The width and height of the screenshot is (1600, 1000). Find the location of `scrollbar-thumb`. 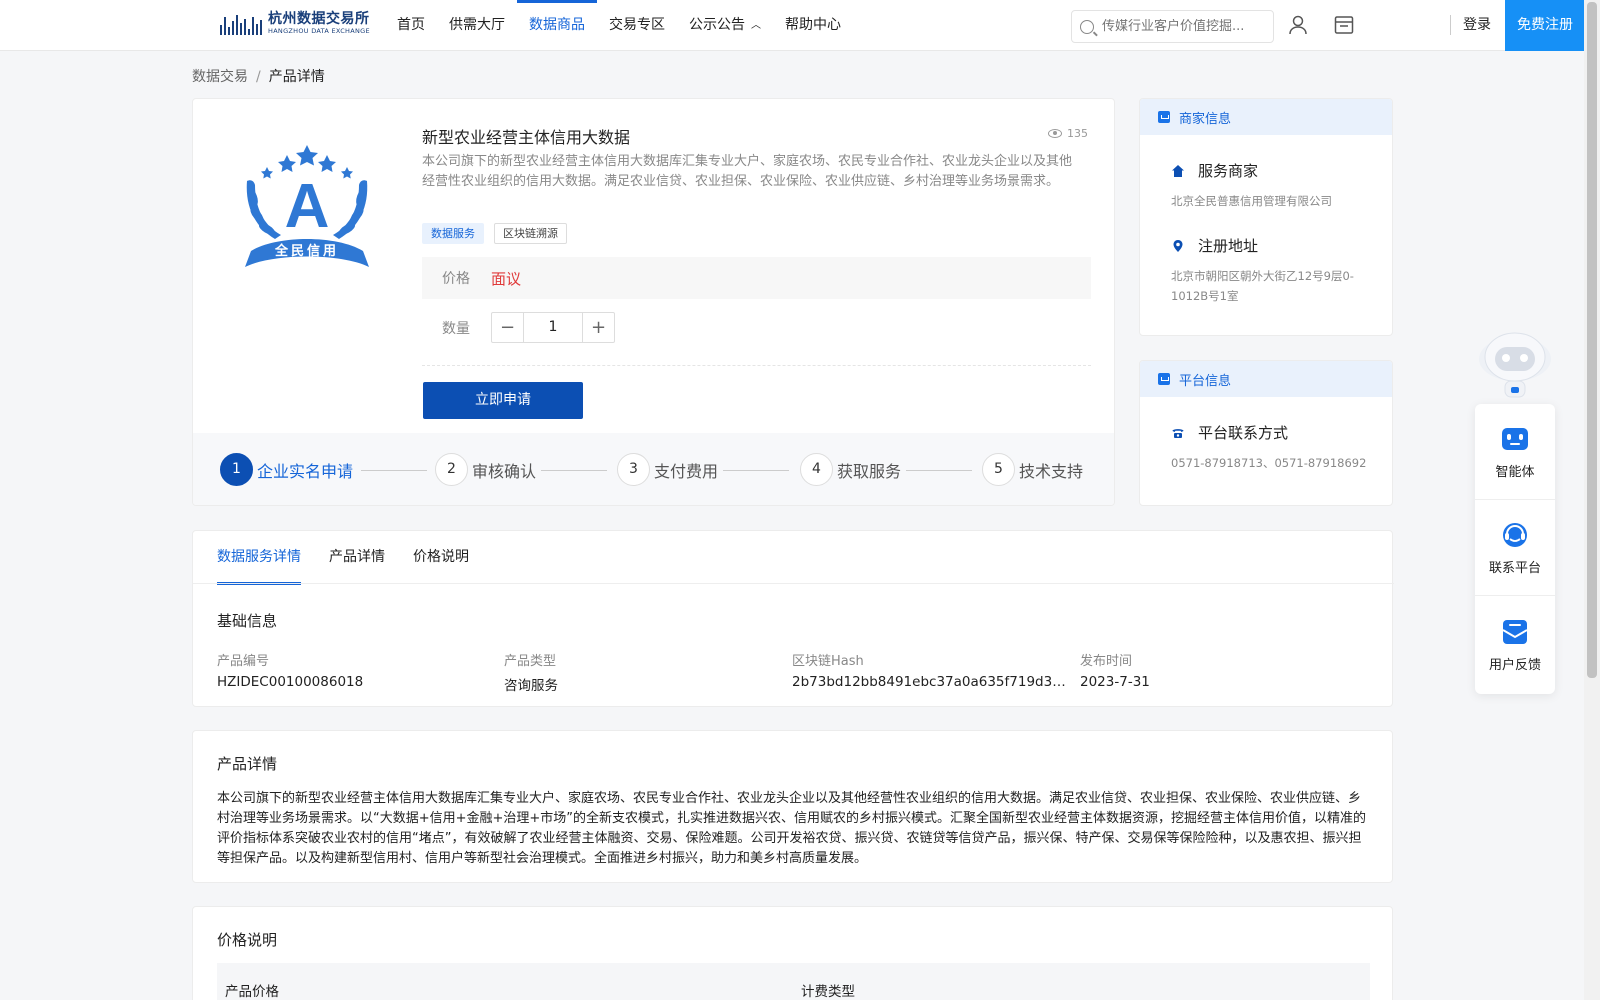

scrollbar-thumb is located at coordinates (1592, 340).